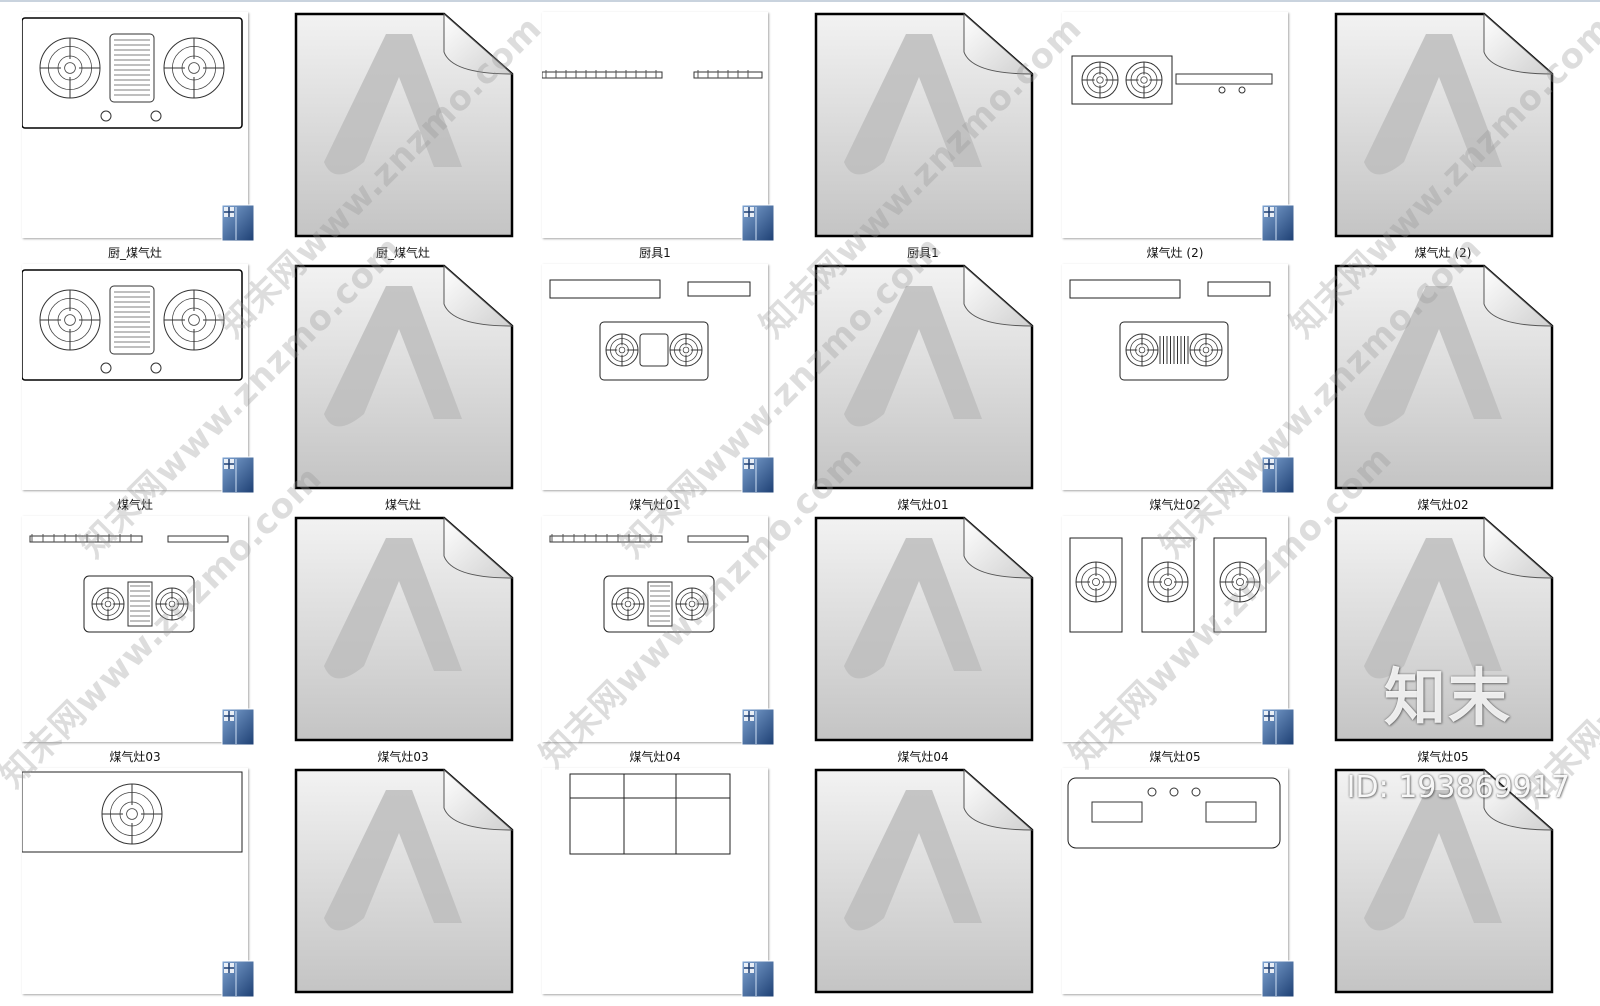  I want to click on watermark-logo: 知末, so click(1447, 697).